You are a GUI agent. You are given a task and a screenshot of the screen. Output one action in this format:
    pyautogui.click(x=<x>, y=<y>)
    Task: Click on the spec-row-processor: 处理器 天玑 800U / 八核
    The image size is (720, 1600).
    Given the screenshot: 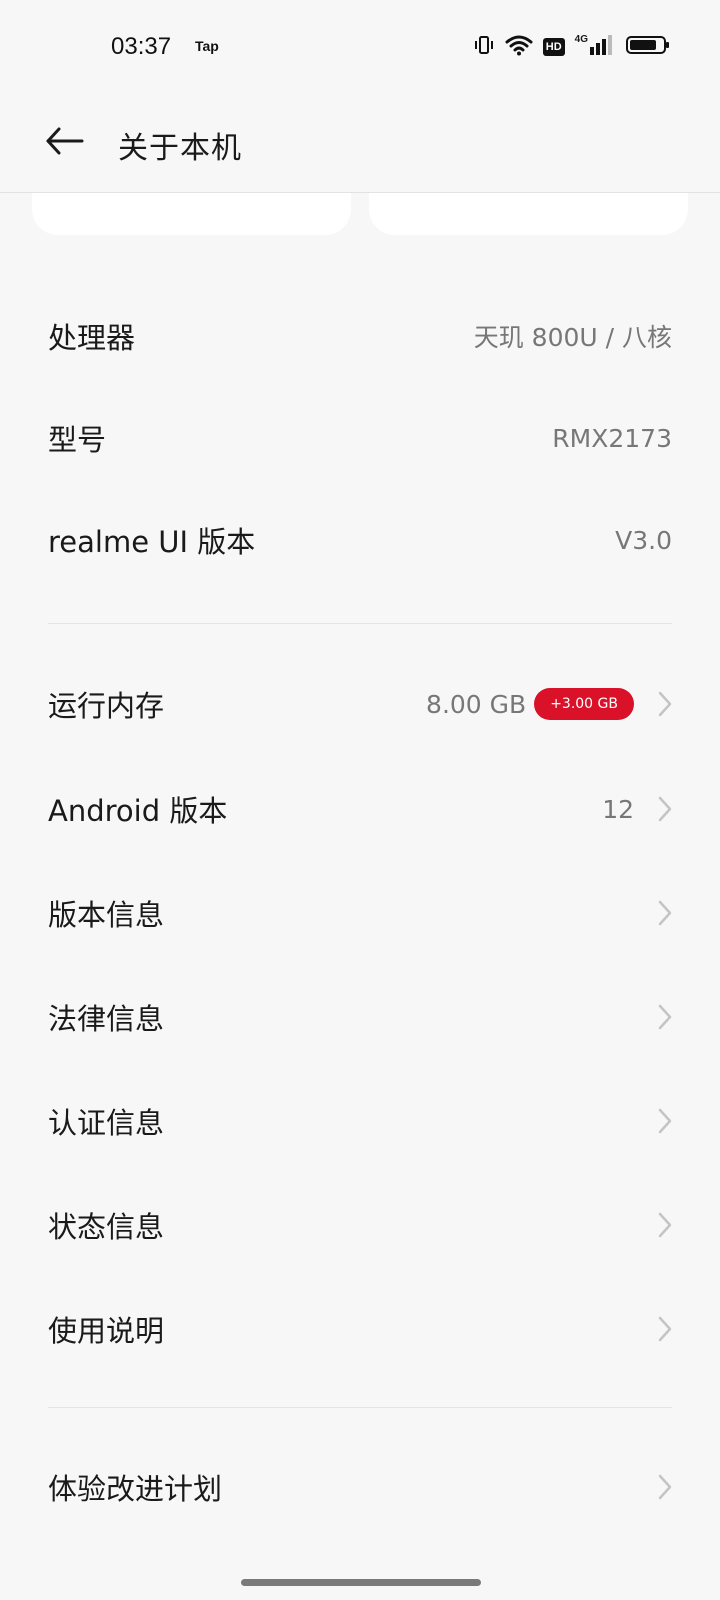 What is the action you would take?
    pyautogui.click(x=360, y=336)
    